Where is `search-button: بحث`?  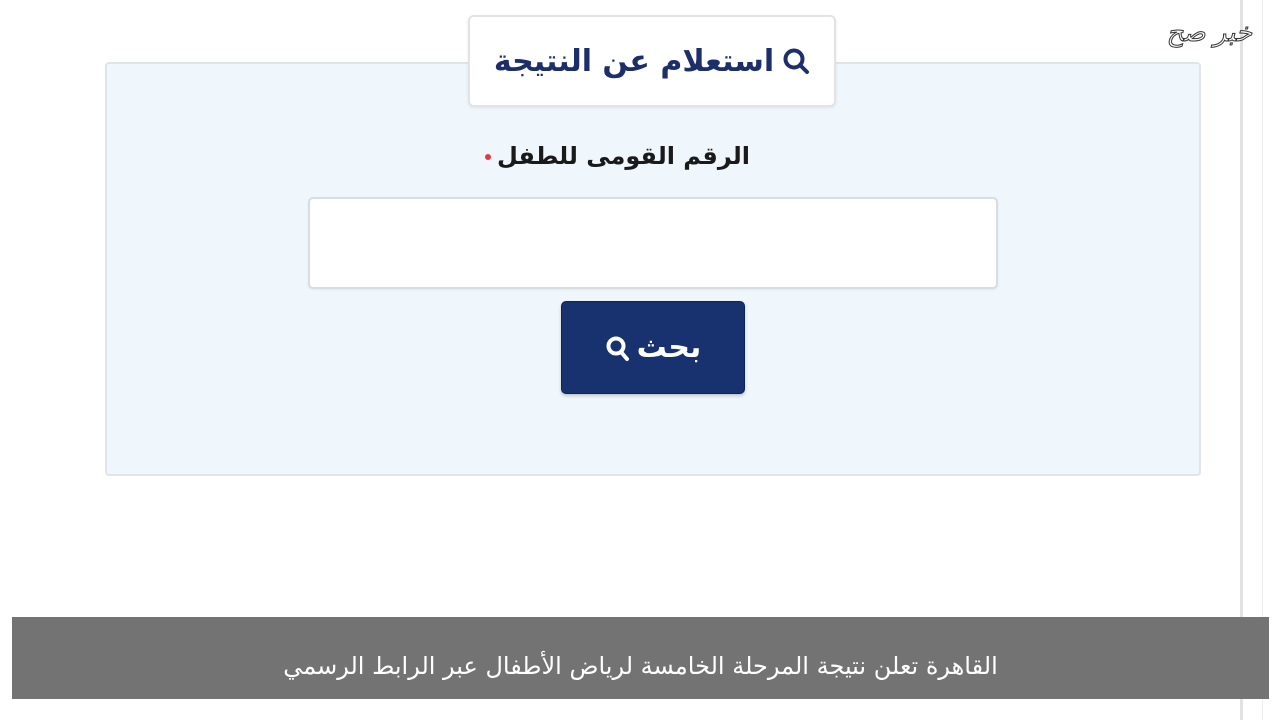
search-button: بحث is located at coordinates (653, 347).